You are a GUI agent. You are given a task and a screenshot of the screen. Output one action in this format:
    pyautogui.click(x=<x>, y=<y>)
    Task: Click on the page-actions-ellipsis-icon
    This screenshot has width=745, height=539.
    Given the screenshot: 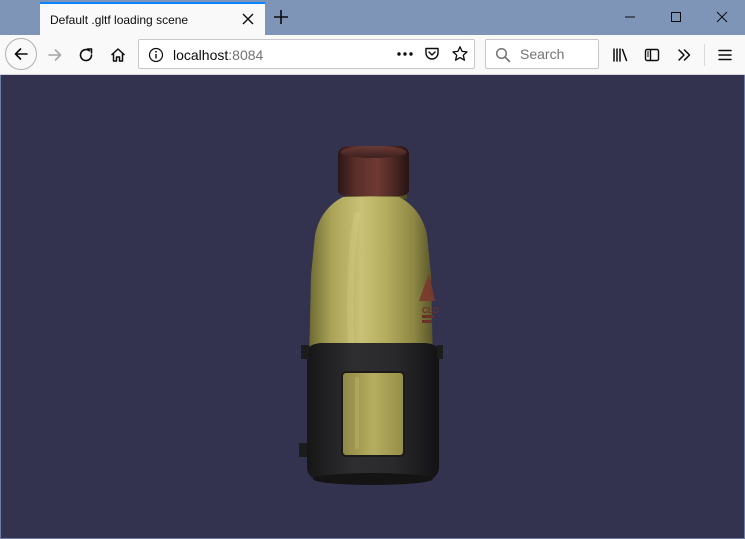 What is the action you would take?
    pyautogui.click(x=405, y=54)
    